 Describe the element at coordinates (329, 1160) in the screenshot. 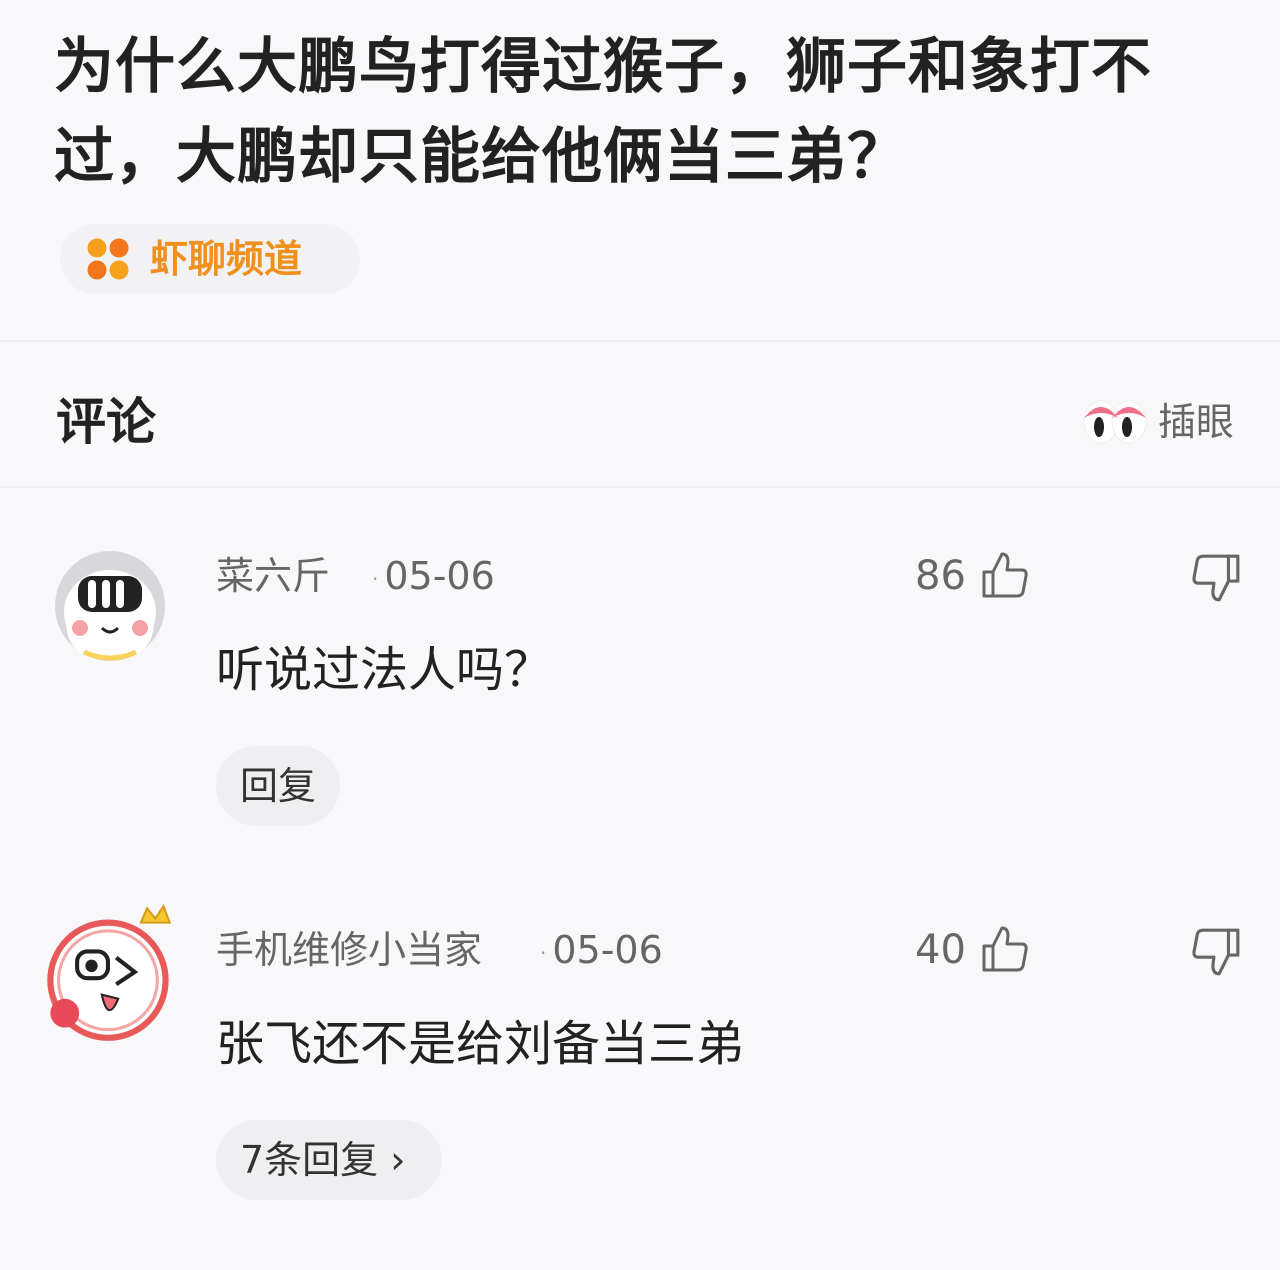

I see `replies-button: 7条回复 ›` at that location.